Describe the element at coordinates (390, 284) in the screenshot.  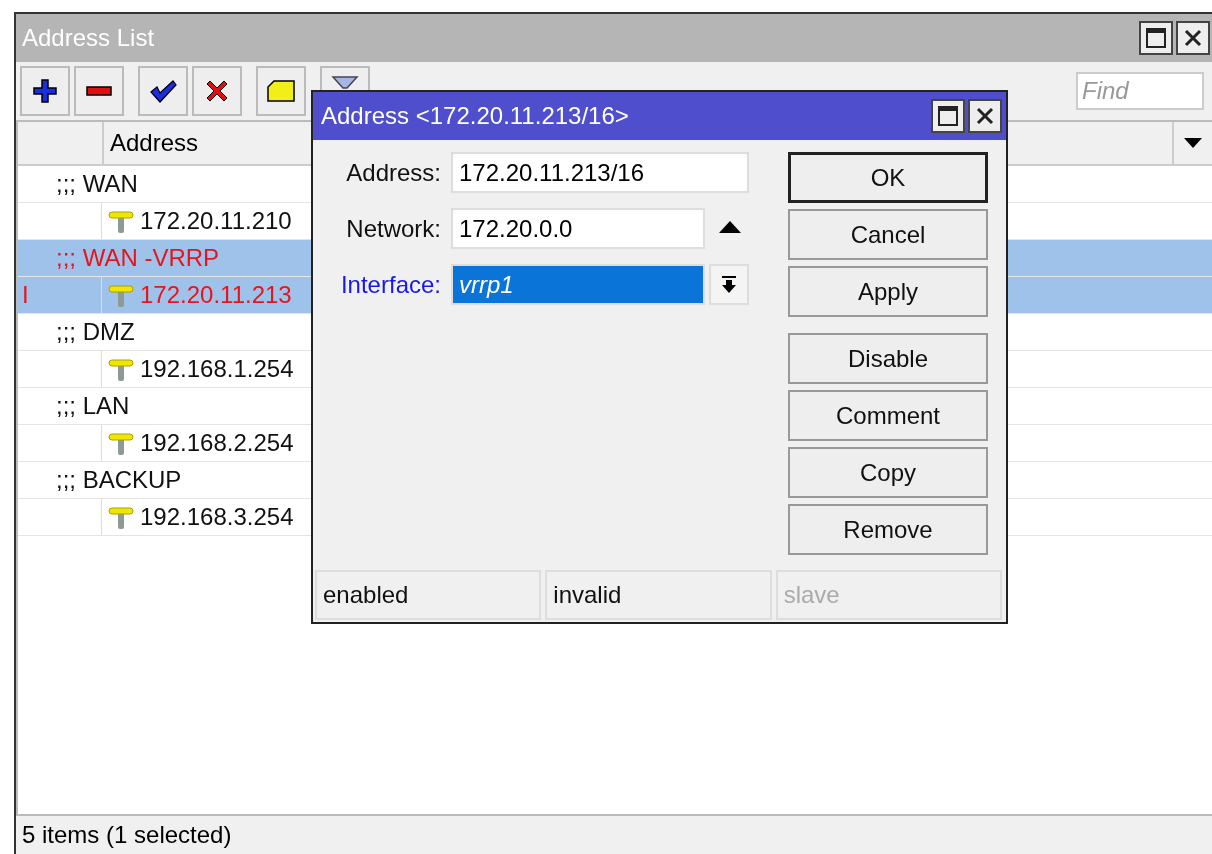
I see `field-label: Interface:` at that location.